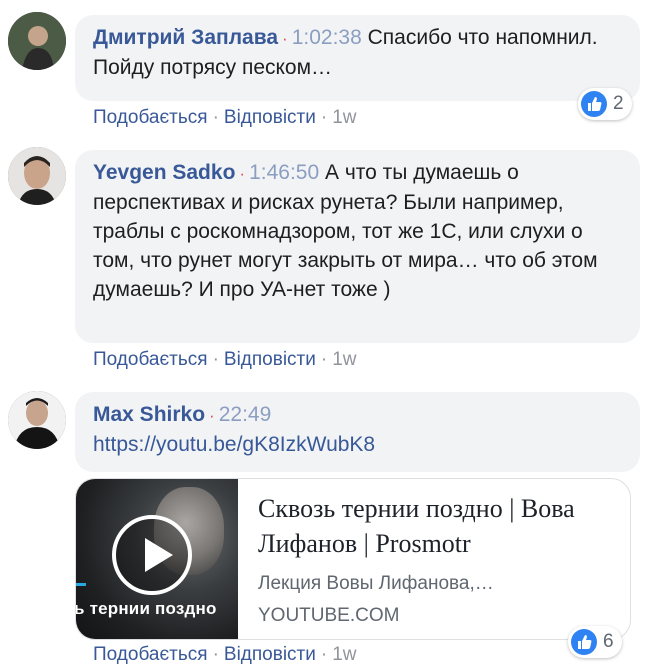  Describe the element at coordinates (234, 444) in the screenshot. I see `comment-link: https://youtu.be/gK8IzkWubK8` at that location.